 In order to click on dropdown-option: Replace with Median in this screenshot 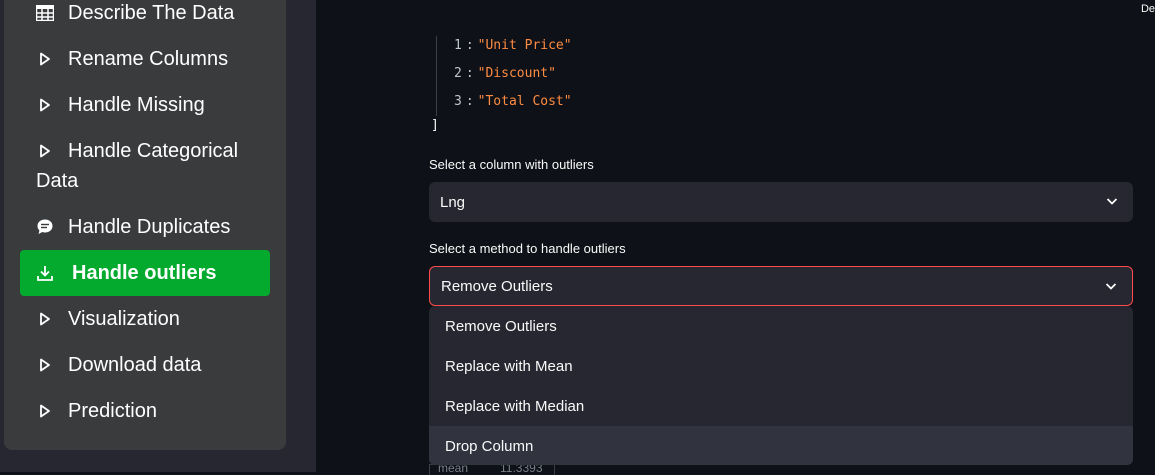, I will do `click(781, 406)`.